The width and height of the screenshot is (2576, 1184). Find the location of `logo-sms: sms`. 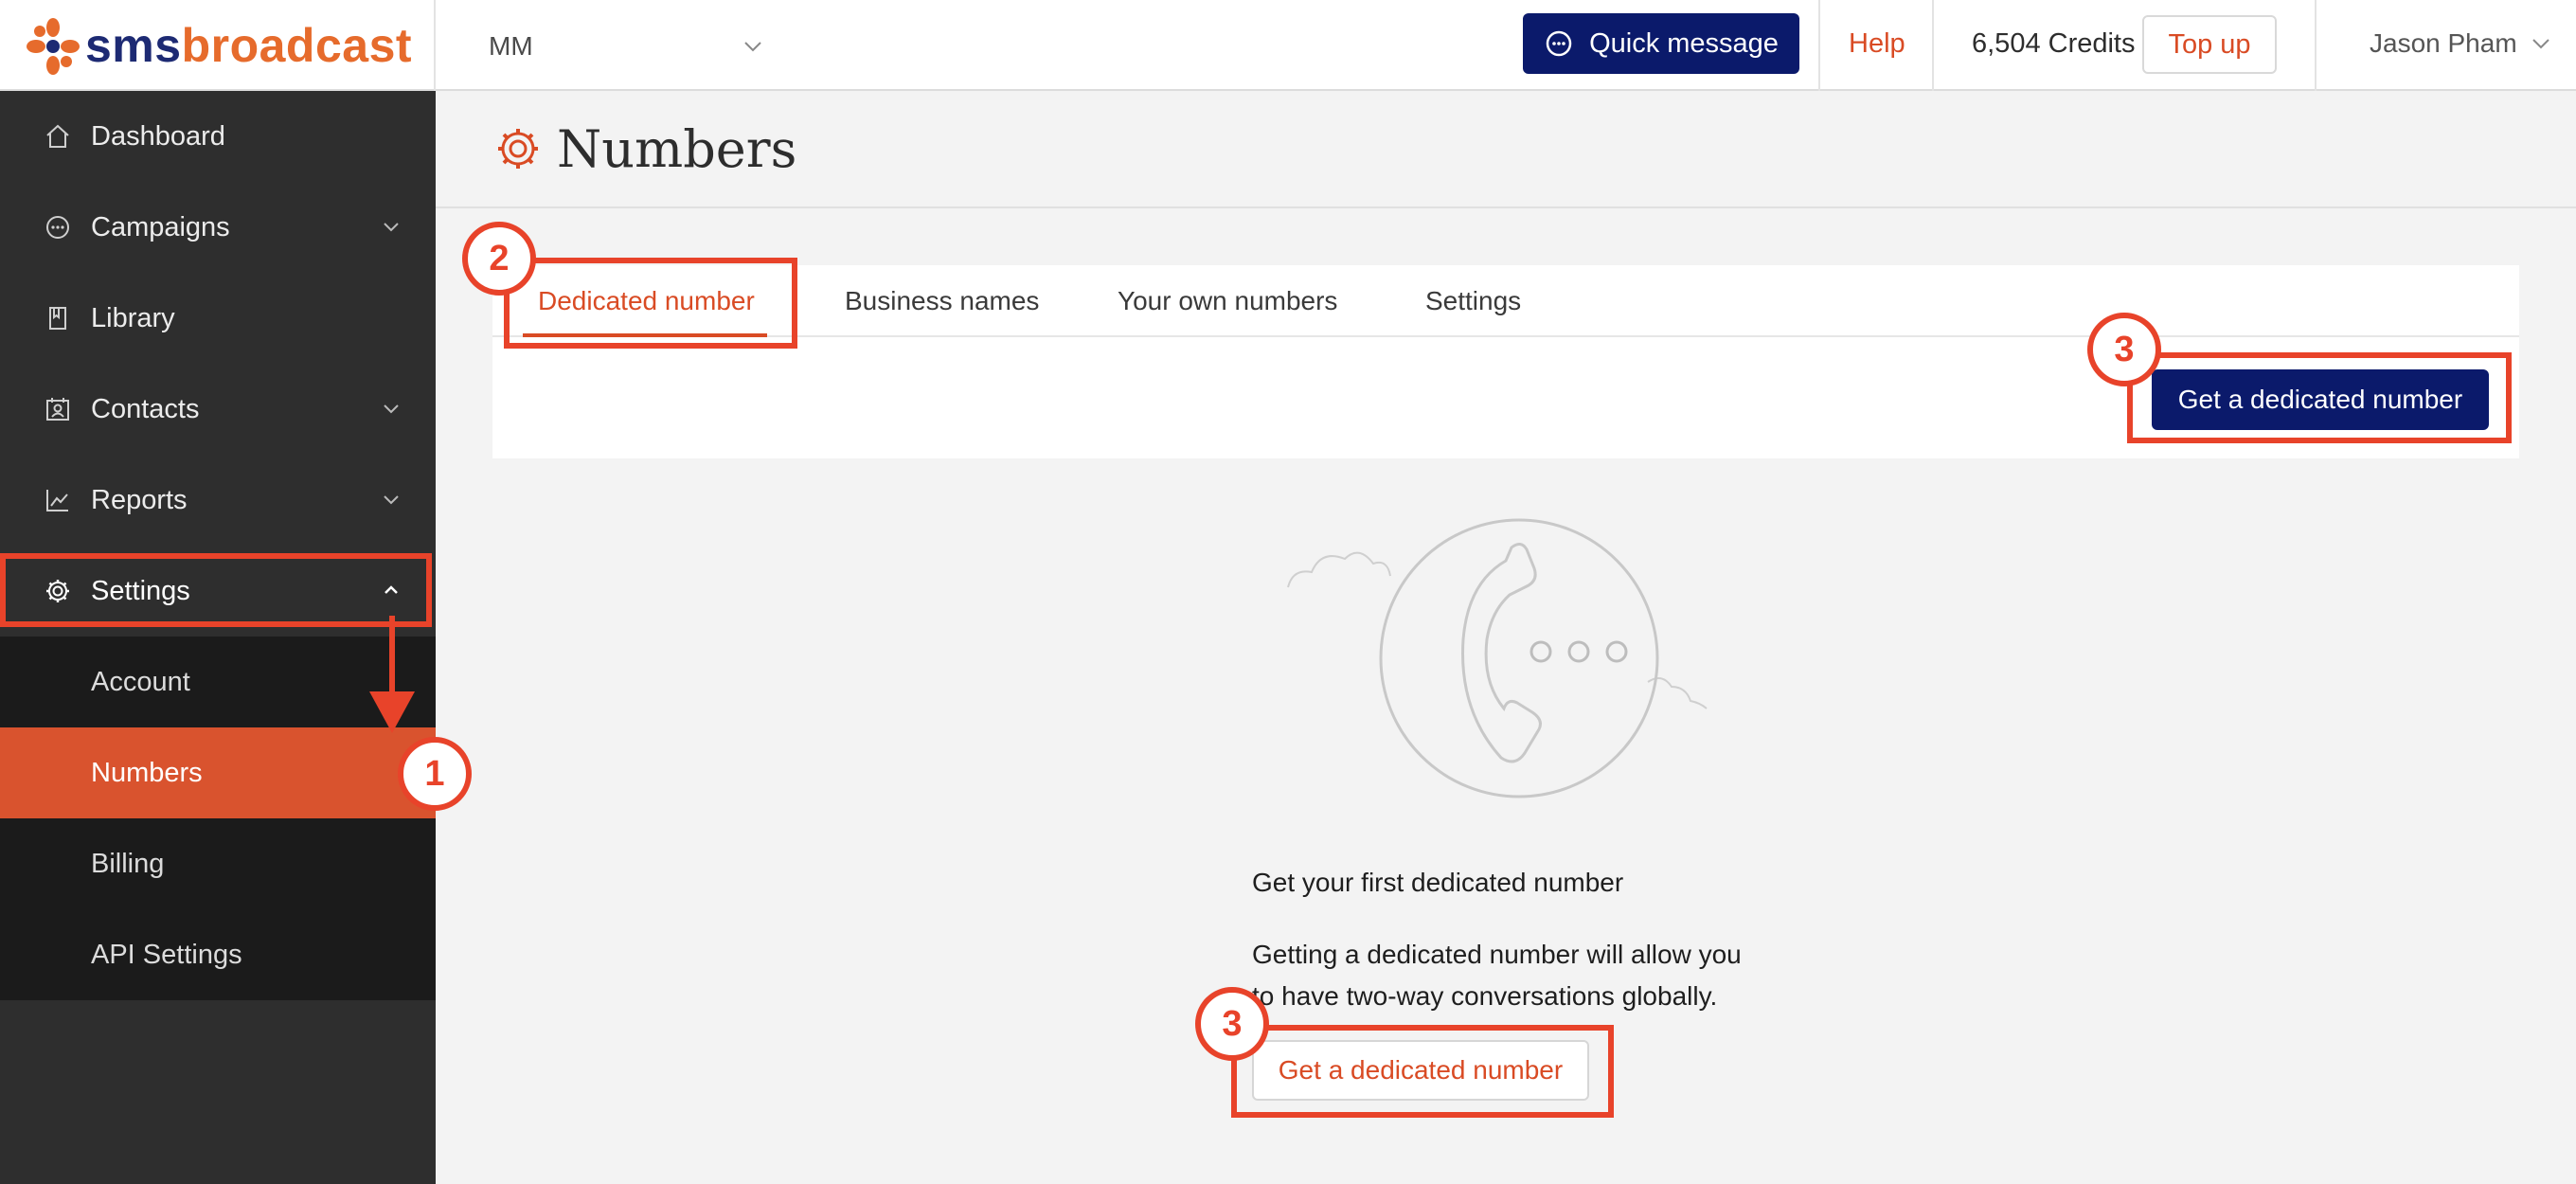

logo-sms: sms is located at coordinates (133, 45).